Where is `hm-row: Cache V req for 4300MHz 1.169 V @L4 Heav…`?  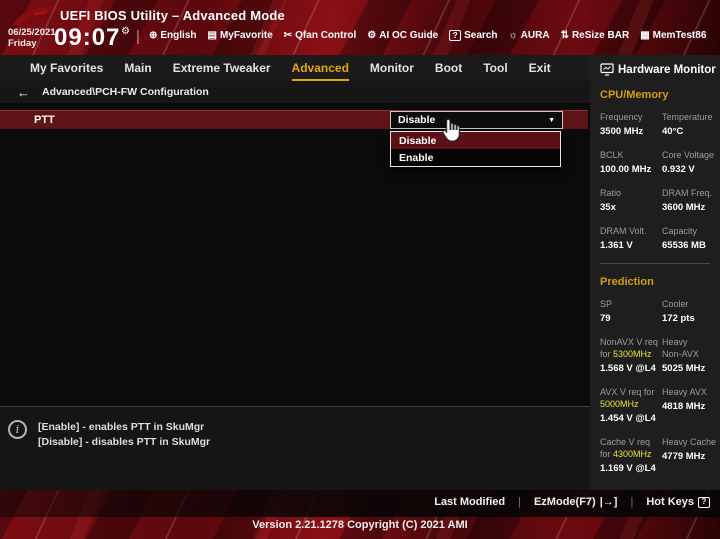
hm-row: Cache V req for 4300MHz 1.169 V @L4 Heav… is located at coordinates (658, 455).